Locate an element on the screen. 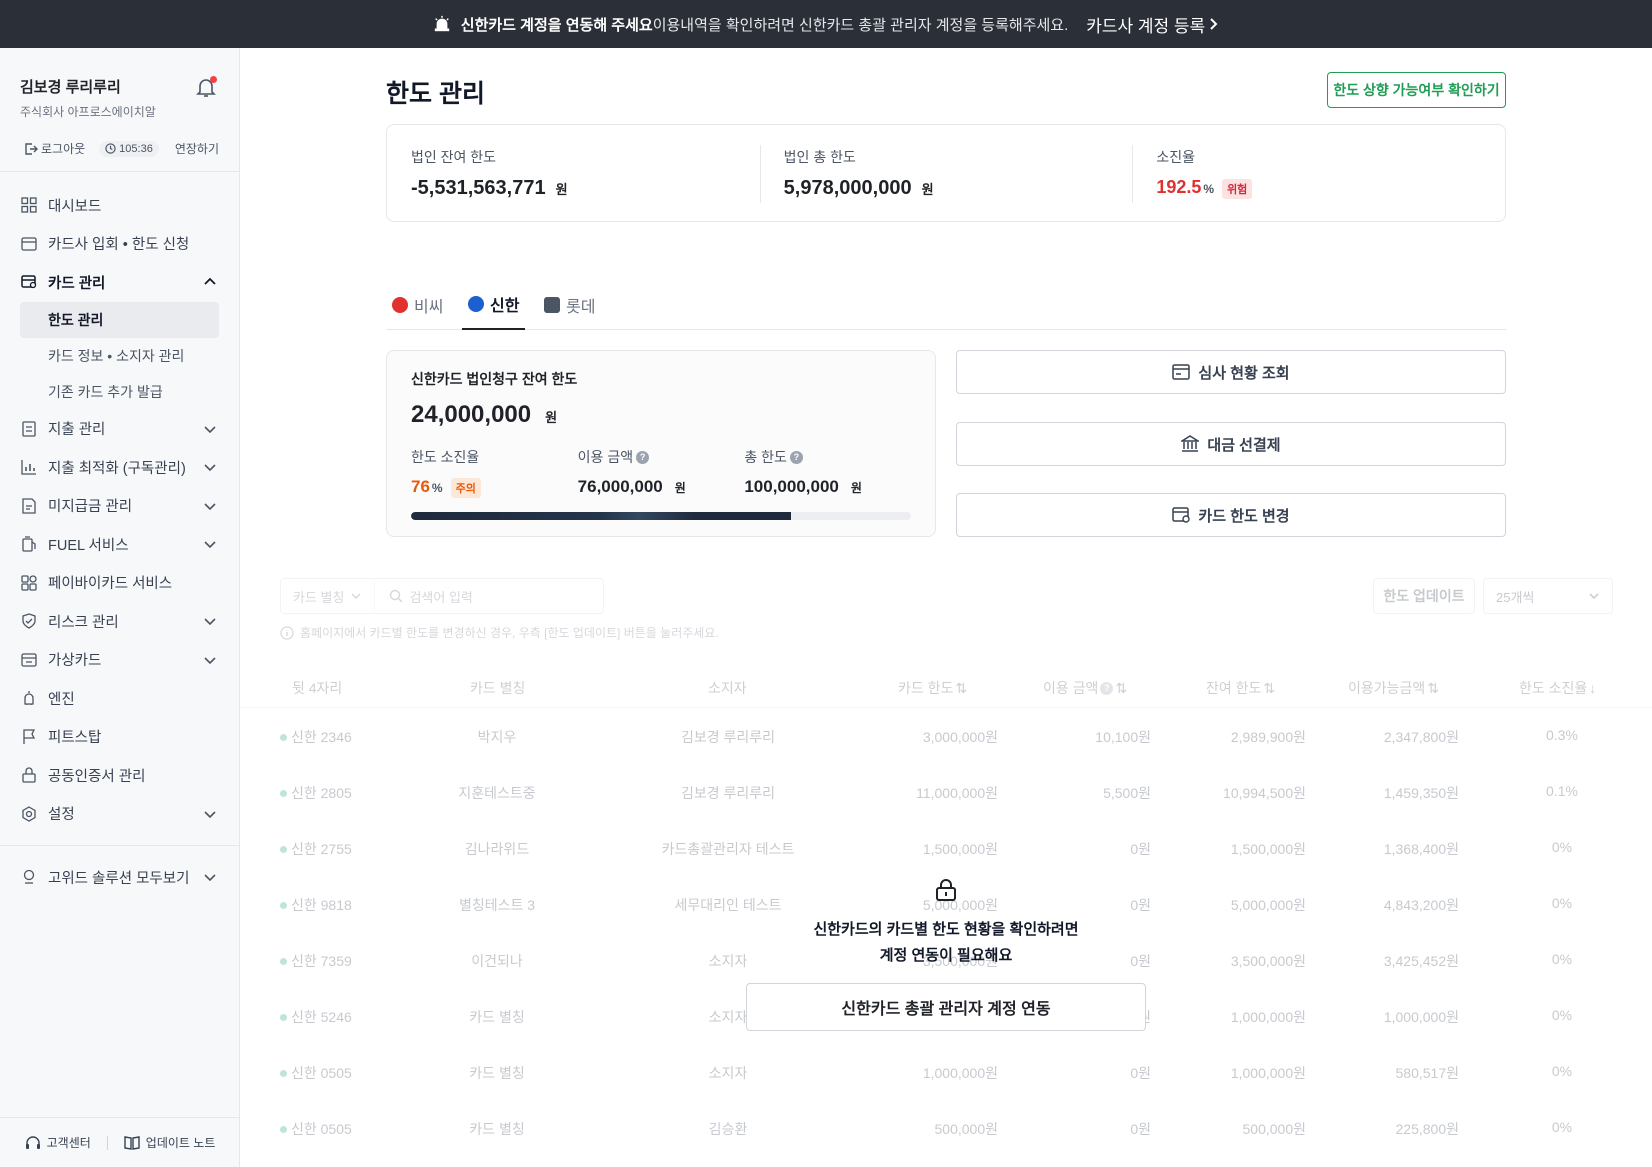 The height and width of the screenshot is (1167, 1652). usage-rate-label: 한도 소진율 is located at coordinates (445, 457).